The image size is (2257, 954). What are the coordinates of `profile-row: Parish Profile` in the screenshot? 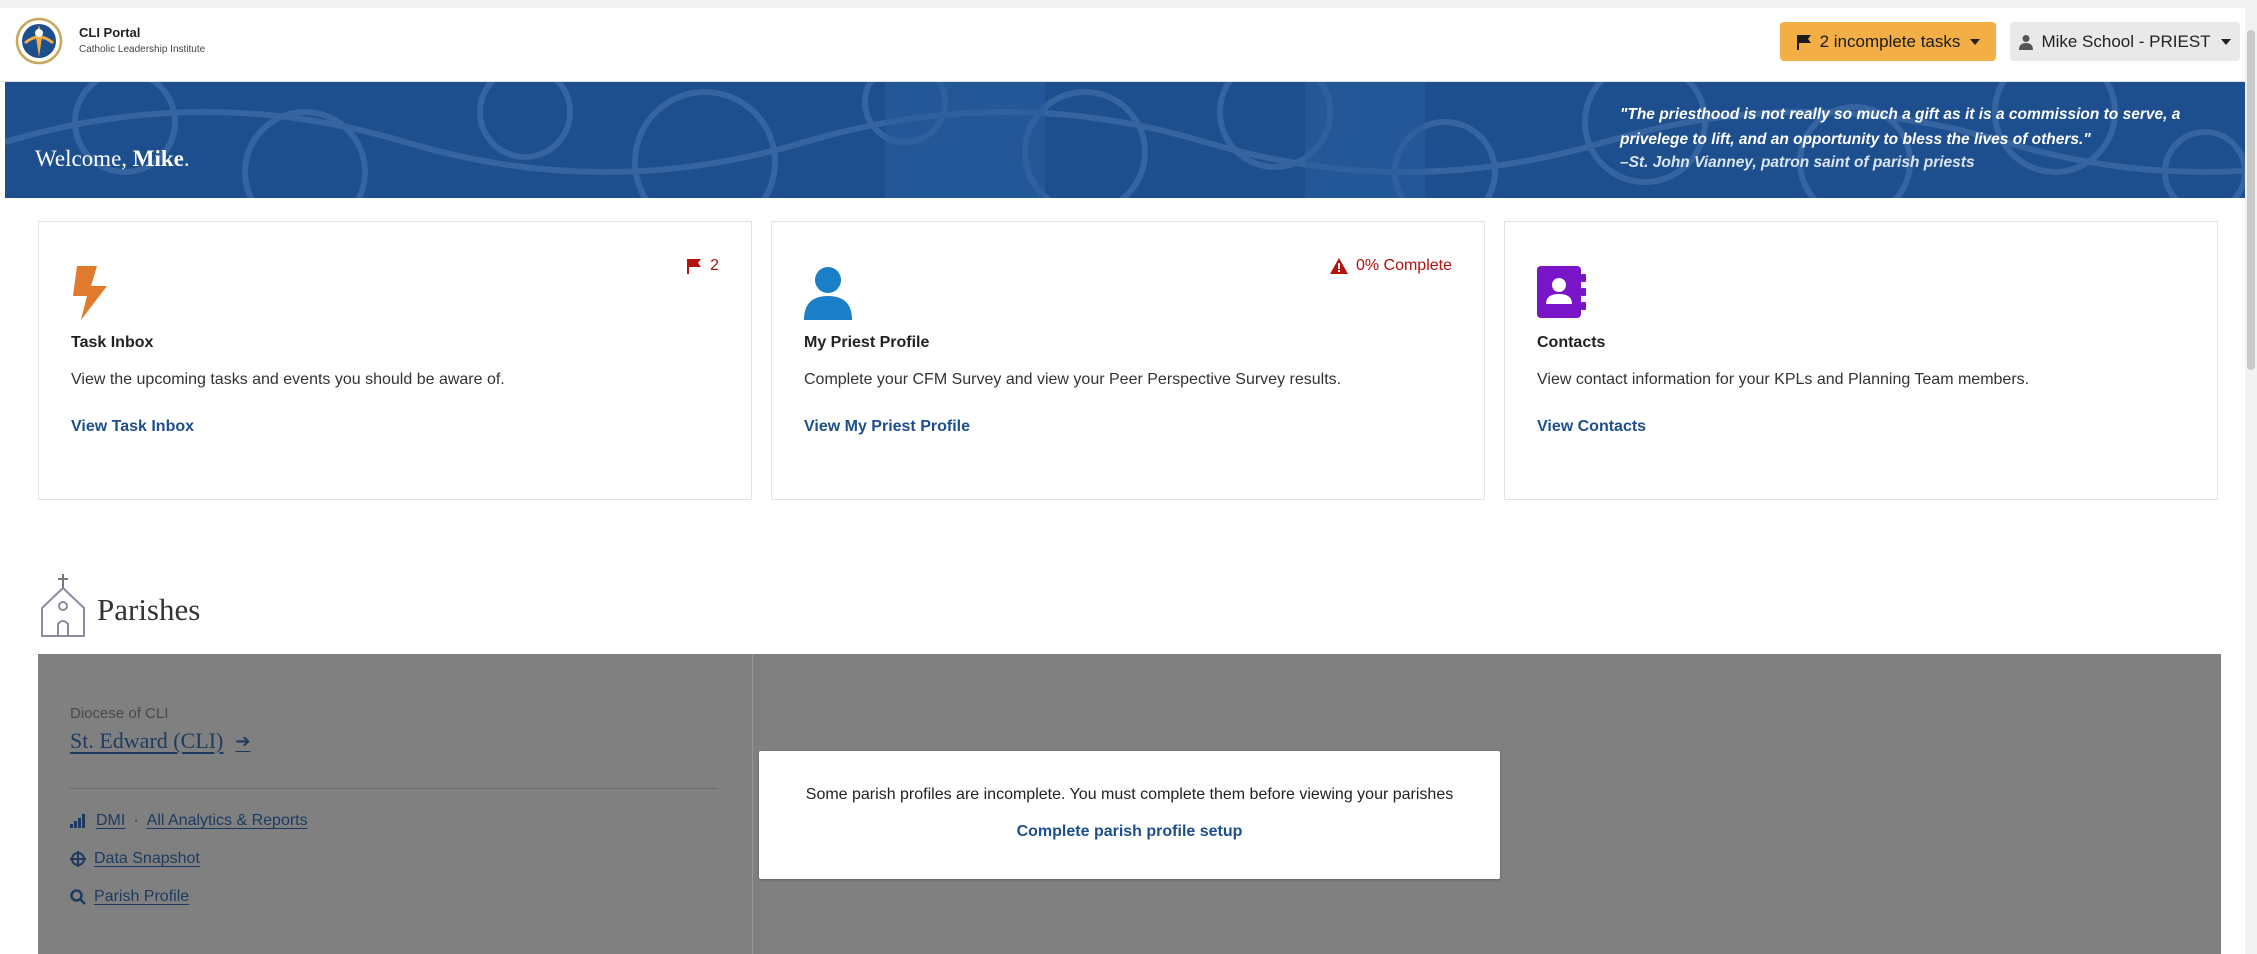 It's located at (129, 897).